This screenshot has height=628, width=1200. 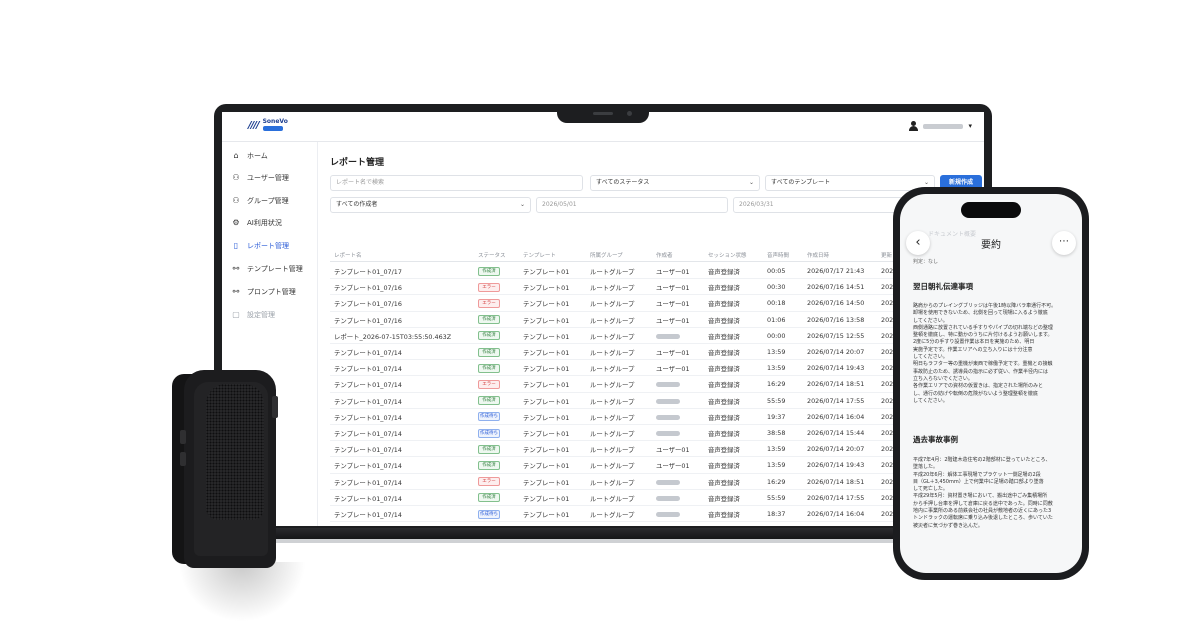 What do you see at coordinates (1064, 243) in the screenshot?
I see `more-icon: ⋯` at bounding box center [1064, 243].